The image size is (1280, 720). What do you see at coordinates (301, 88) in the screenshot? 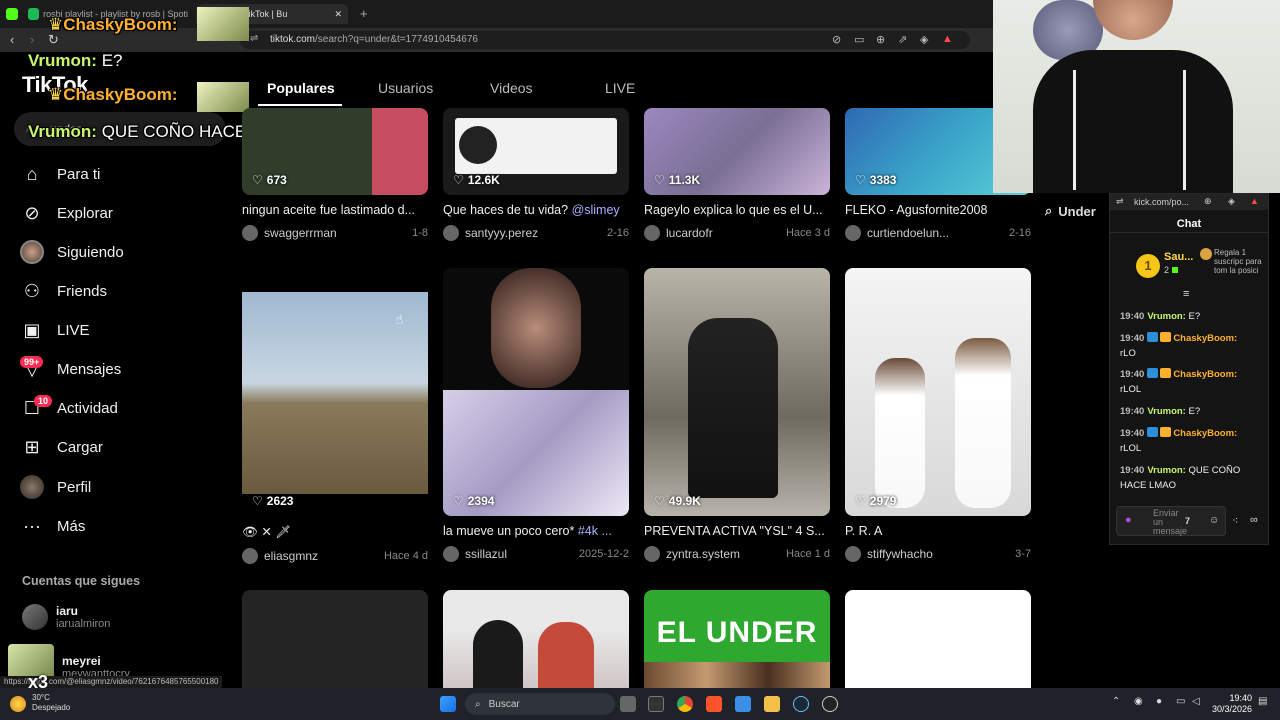
I see `tab-populares: Populares` at bounding box center [301, 88].